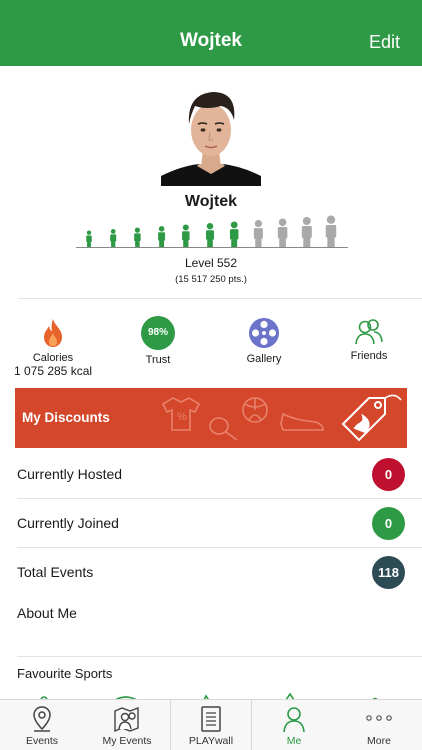  Describe the element at coordinates (53, 371) in the screenshot. I see `calories-value: 1 075 285 kcal` at that location.